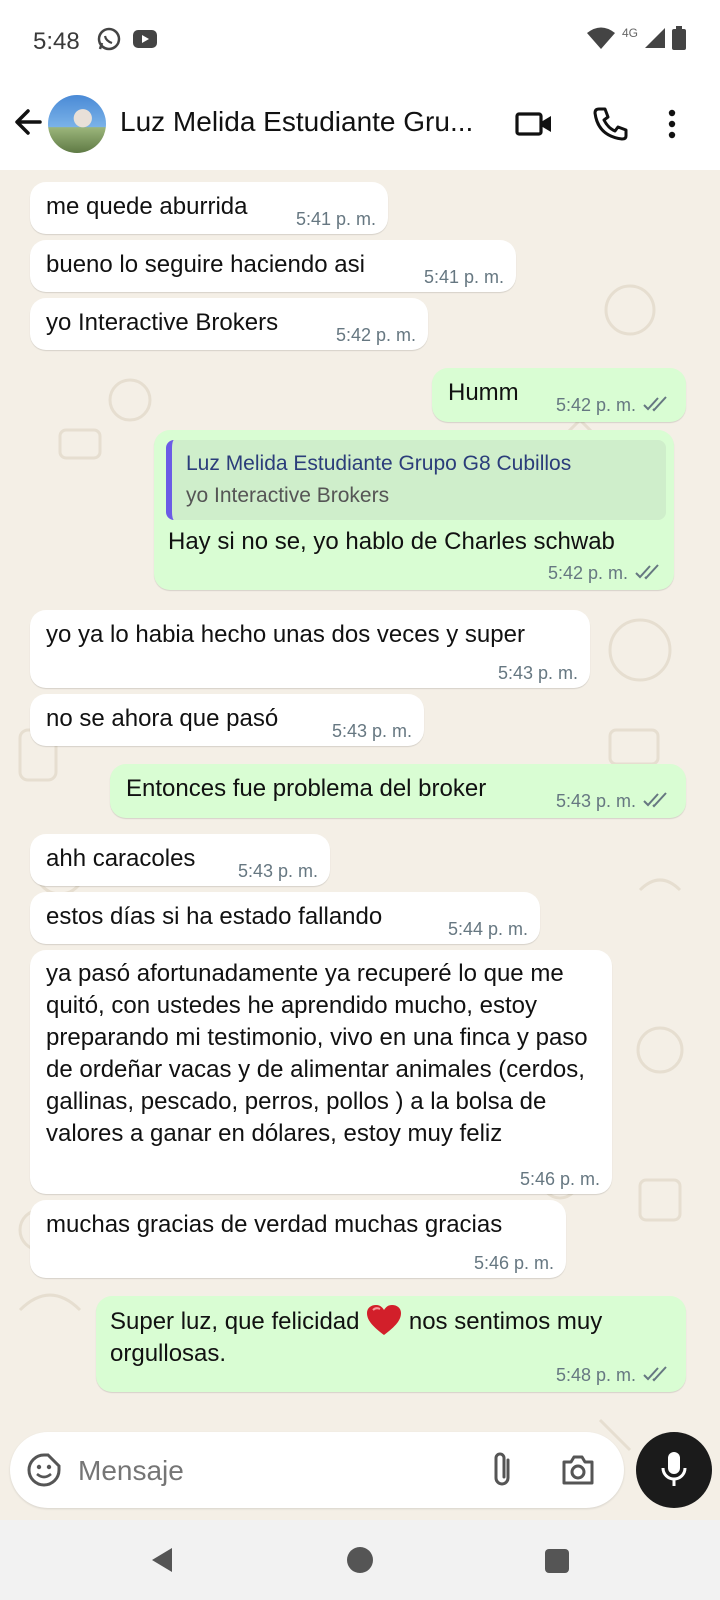  Describe the element at coordinates (391, 541) in the screenshot. I see `message-text: Hay si no se, yo hablo de Charles schwab` at that location.